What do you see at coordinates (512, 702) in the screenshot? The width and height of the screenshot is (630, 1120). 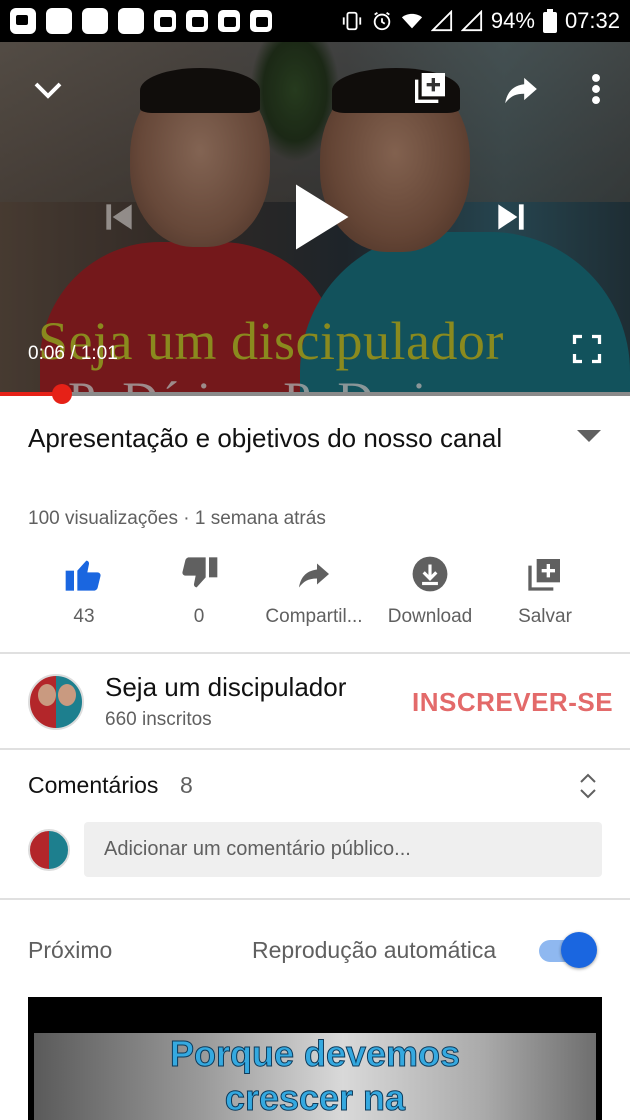 I see `subscribe-button: INSCREVER-SE` at bounding box center [512, 702].